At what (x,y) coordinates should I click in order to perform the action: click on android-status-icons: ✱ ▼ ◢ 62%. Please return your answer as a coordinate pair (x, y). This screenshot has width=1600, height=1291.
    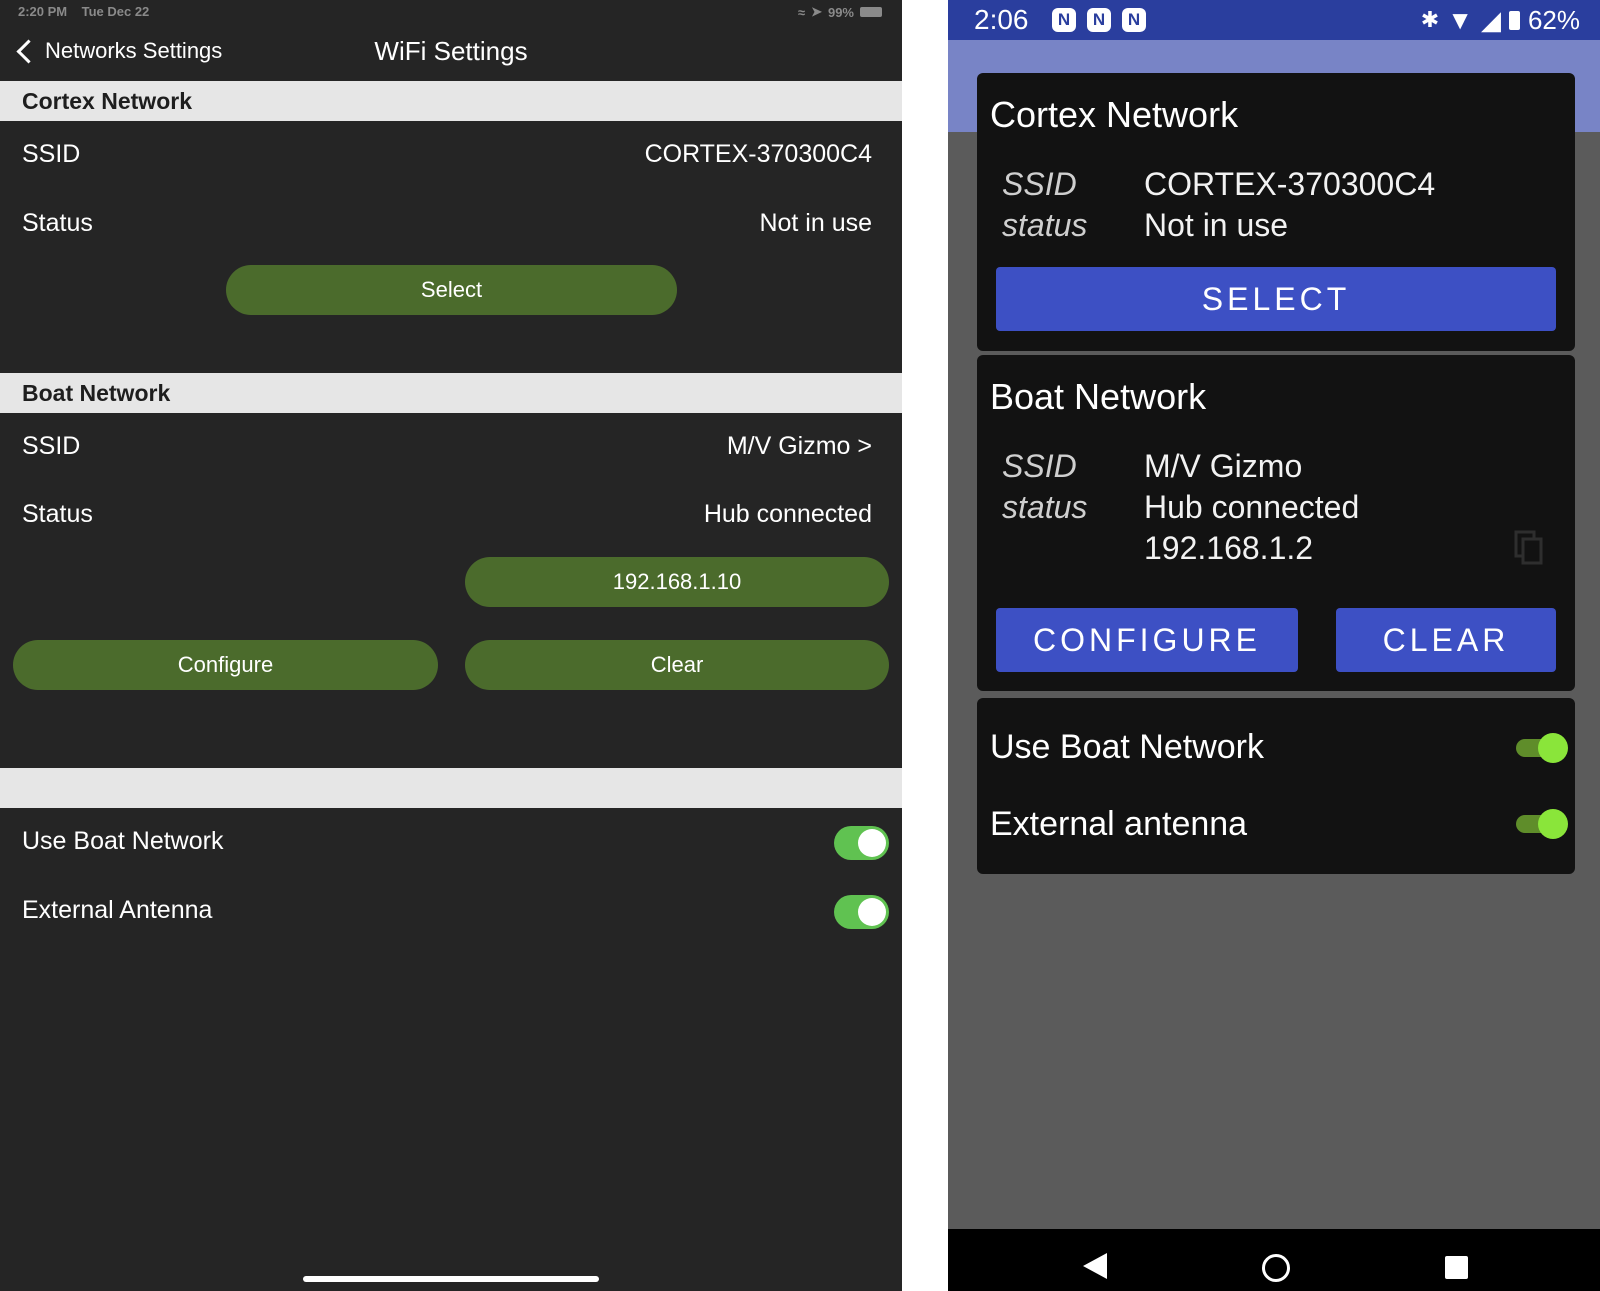
    Looking at the image, I should click on (1500, 20).